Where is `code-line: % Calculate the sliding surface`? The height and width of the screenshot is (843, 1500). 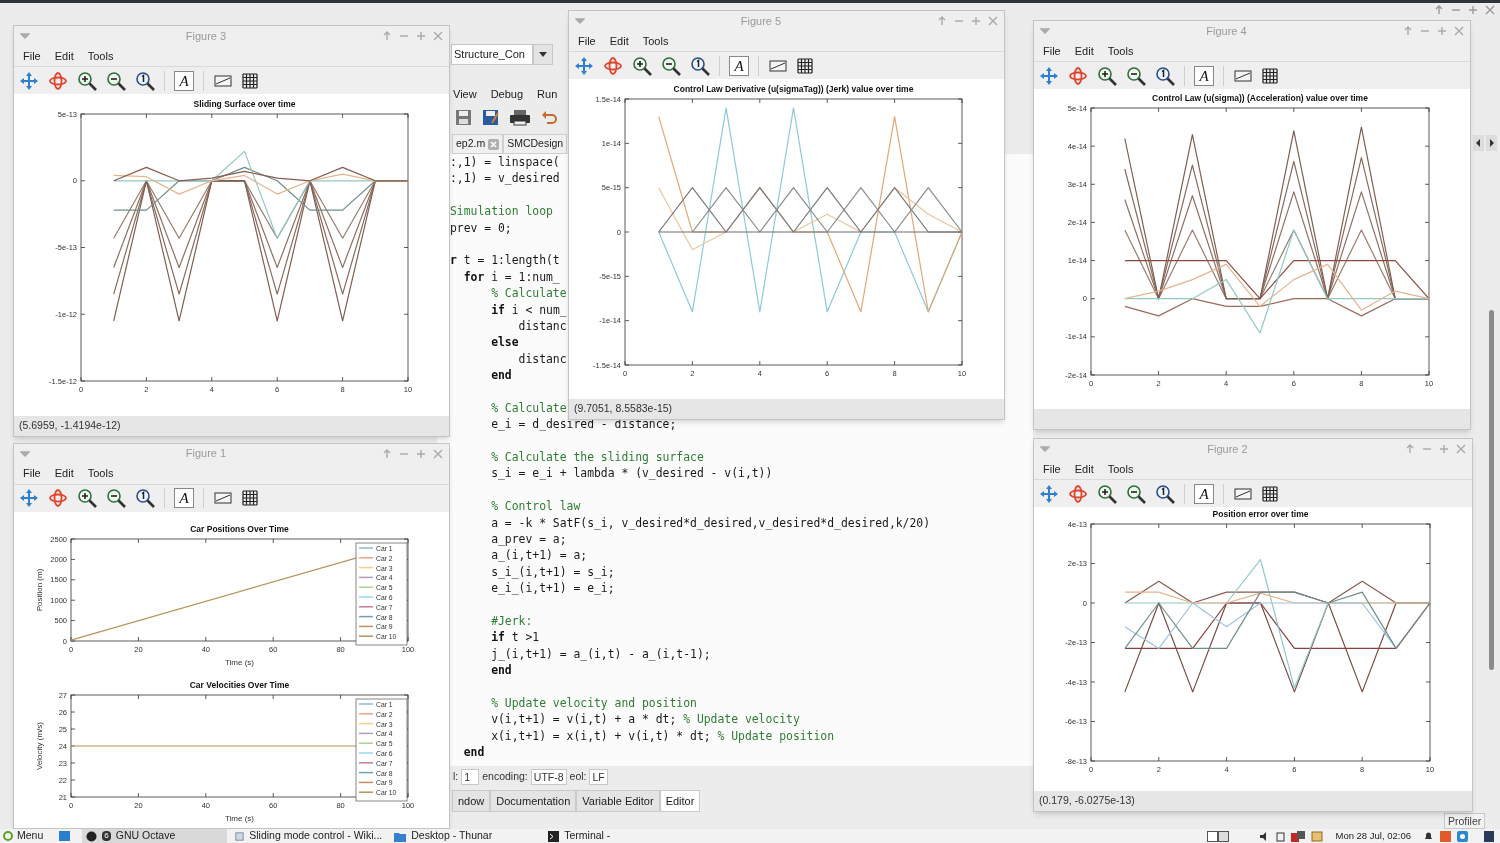 code-line: % Calculate the sliding surface is located at coordinates (597, 457).